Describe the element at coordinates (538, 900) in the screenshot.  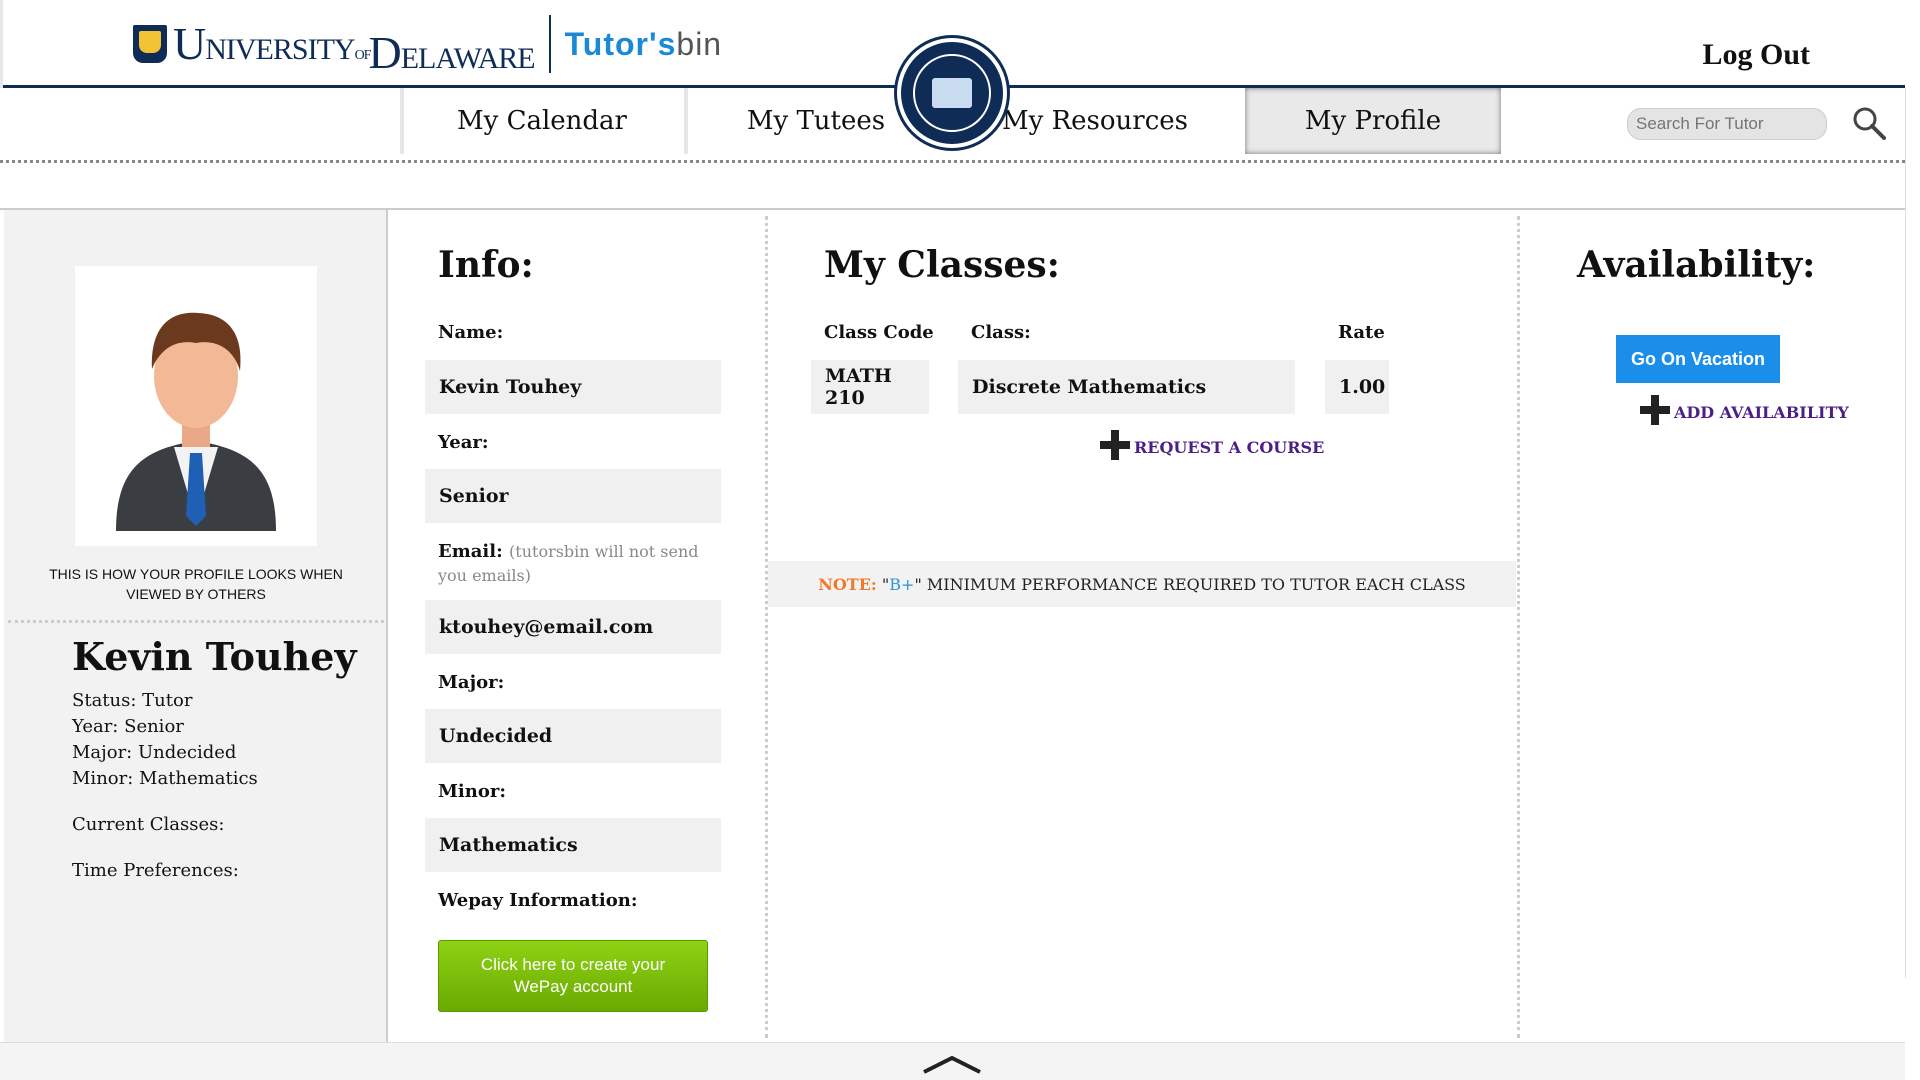
I see `wepay-label: Wepay Information:` at that location.